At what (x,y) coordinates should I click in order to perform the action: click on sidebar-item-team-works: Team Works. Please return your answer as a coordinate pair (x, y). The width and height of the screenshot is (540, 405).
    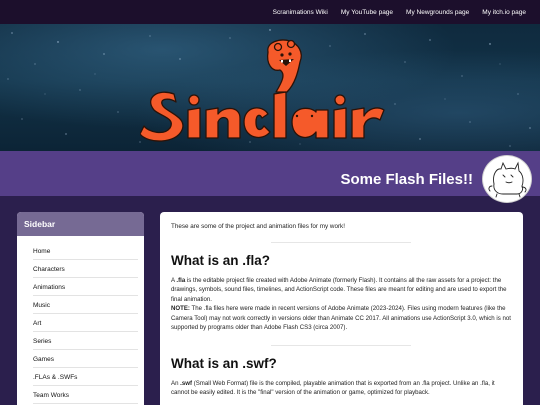
    Looking at the image, I should click on (85, 395).